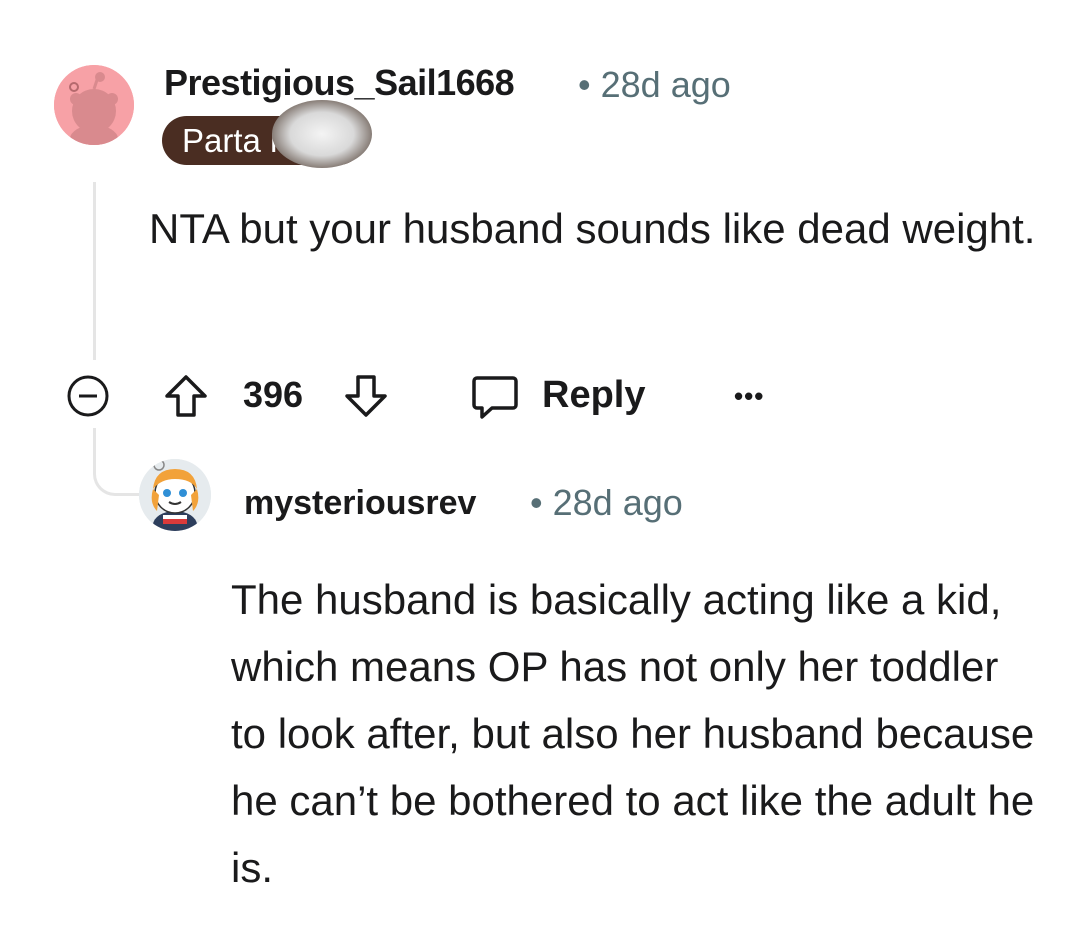 This screenshot has width=1080, height=934. Describe the element at coordinates (117, 462) in the screenshot. I see `thread-line-reply-connector` at that location.